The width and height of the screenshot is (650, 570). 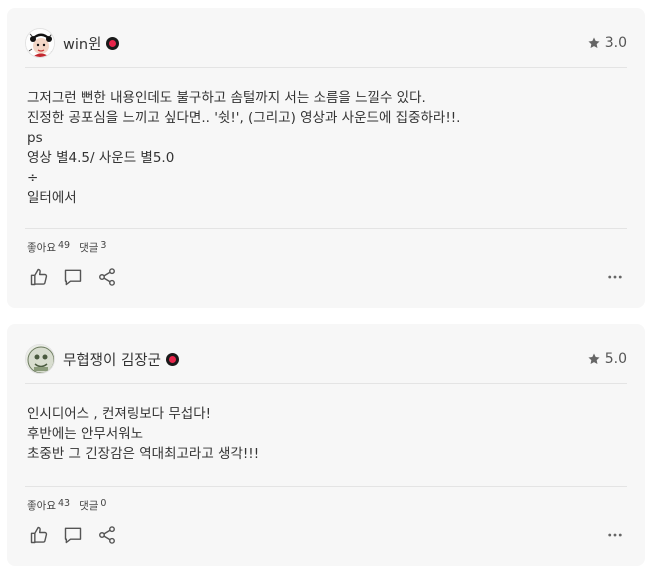 I want to click on review-line: ÷, so click(x=33, y=178).